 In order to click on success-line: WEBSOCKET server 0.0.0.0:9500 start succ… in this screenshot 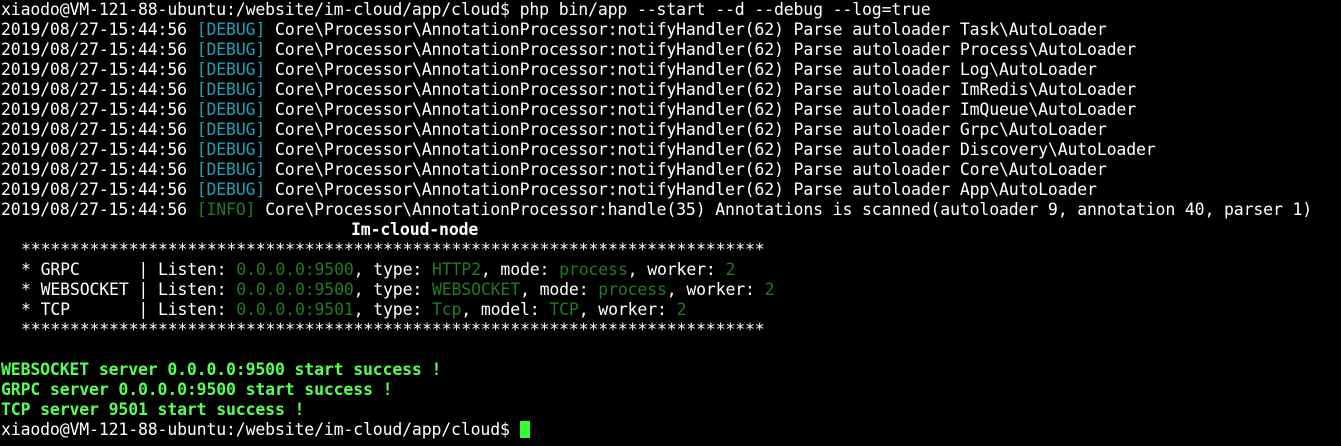, I will do `click(221, 369)`.